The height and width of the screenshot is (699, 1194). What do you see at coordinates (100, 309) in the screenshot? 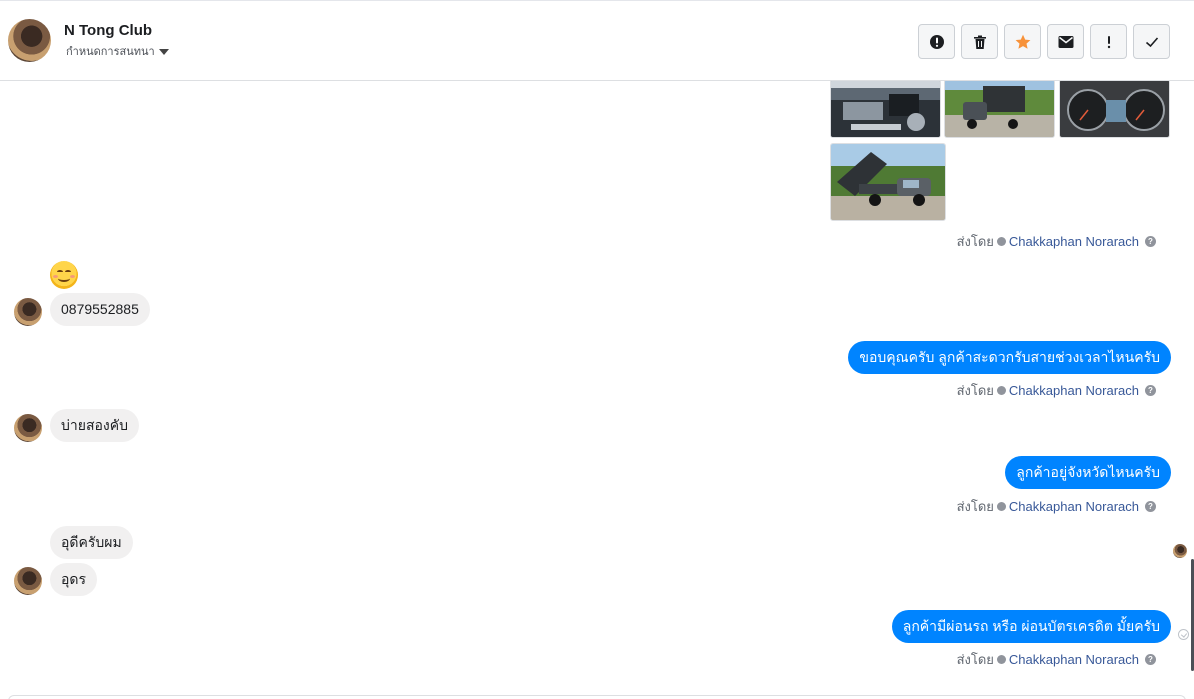
I see `incoming-message-phone: 0879552885` at bounding box center [100, 309].